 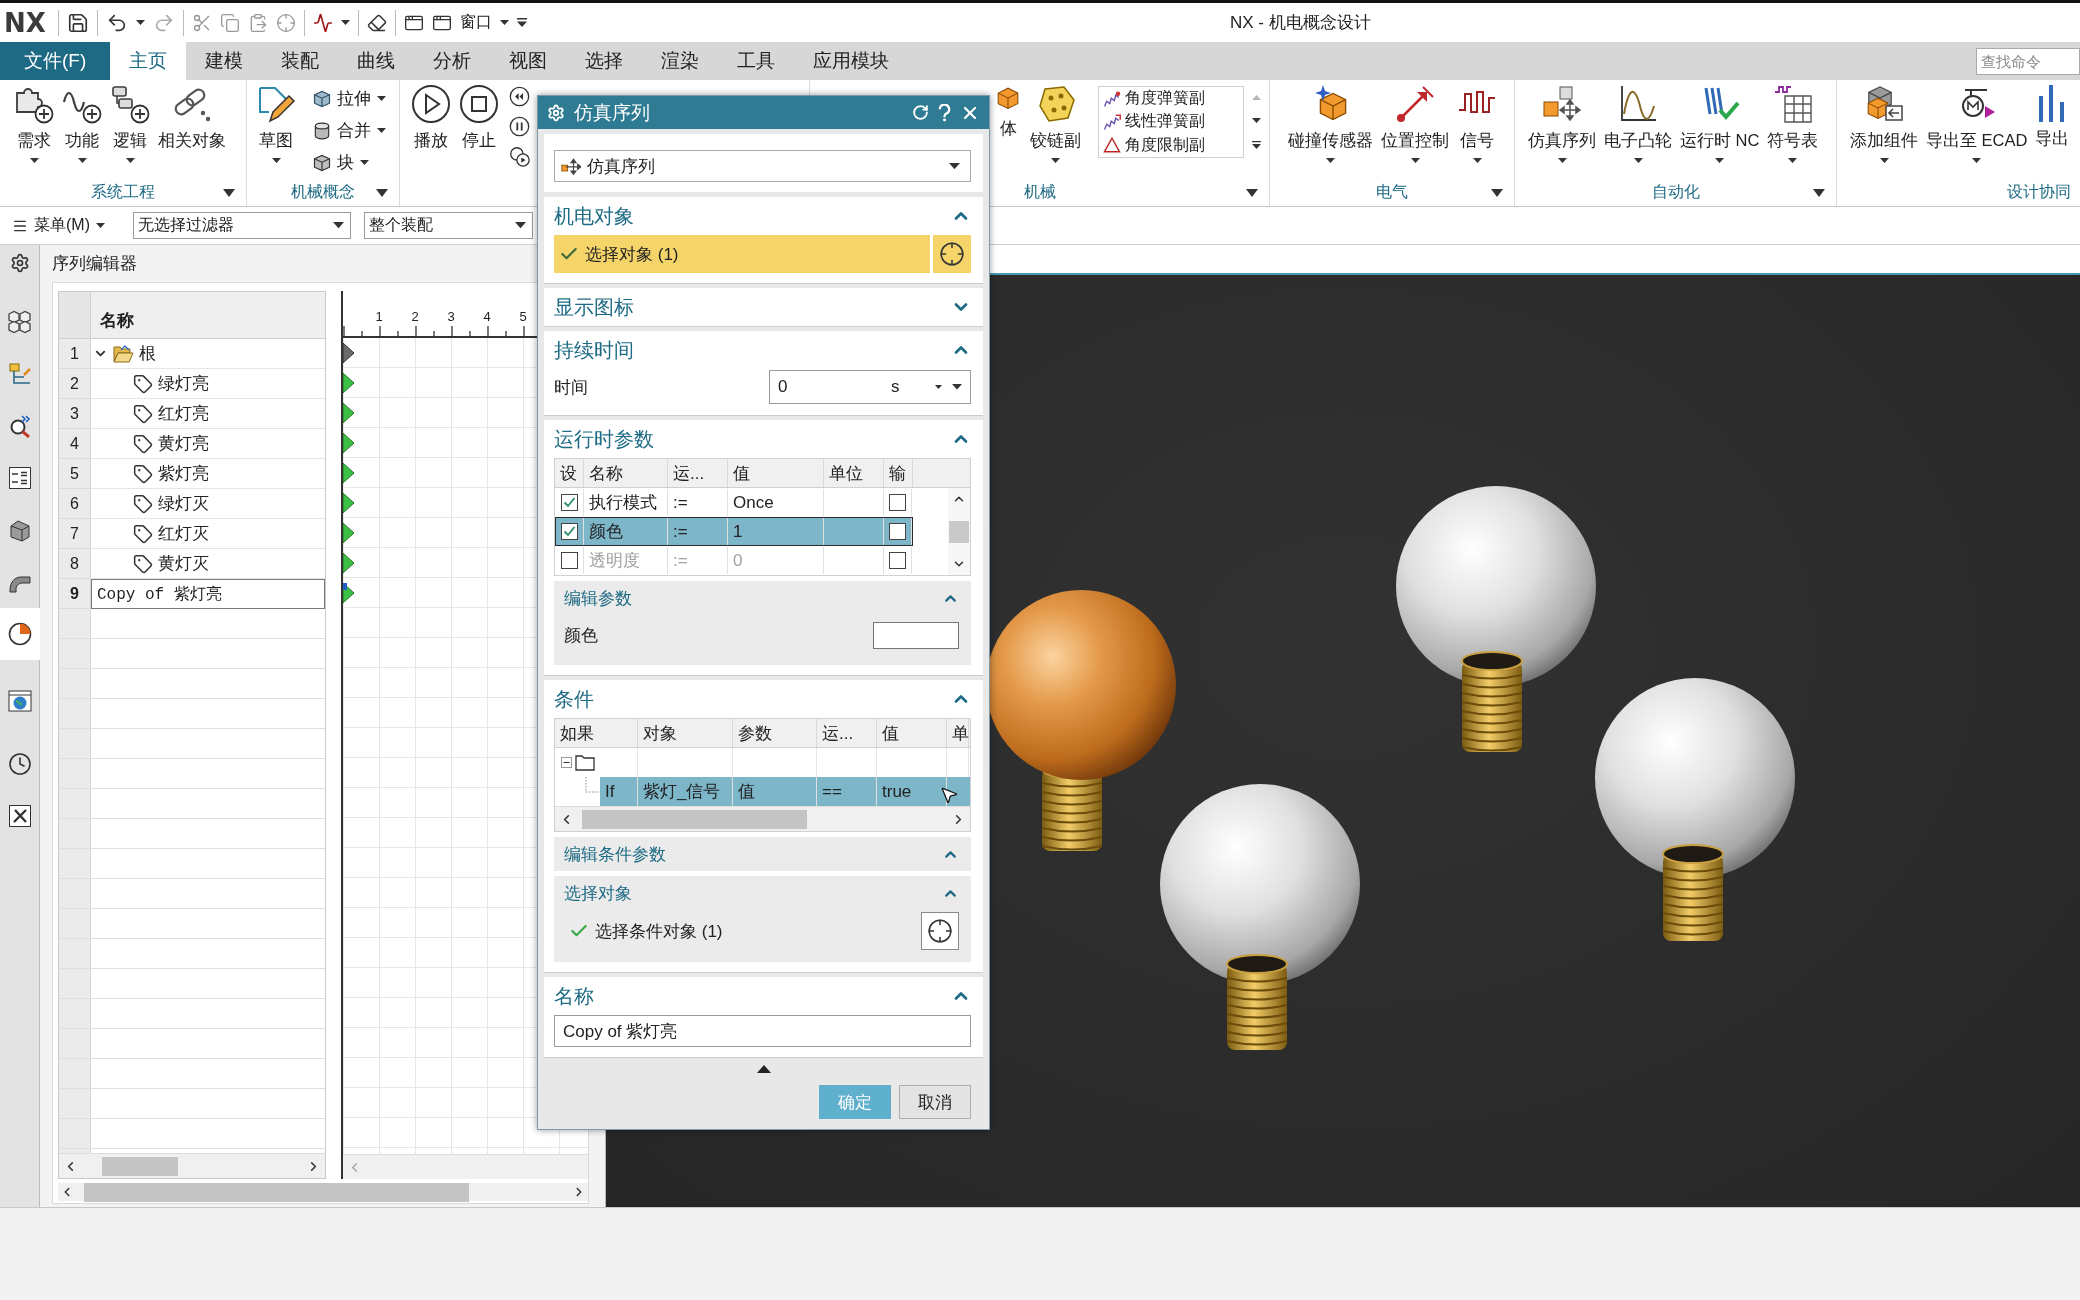 What do you see at coordinates (341, 99) in the screenshot?
I see `ribbon-button: 拉伸` at bounding box center [341, 99].